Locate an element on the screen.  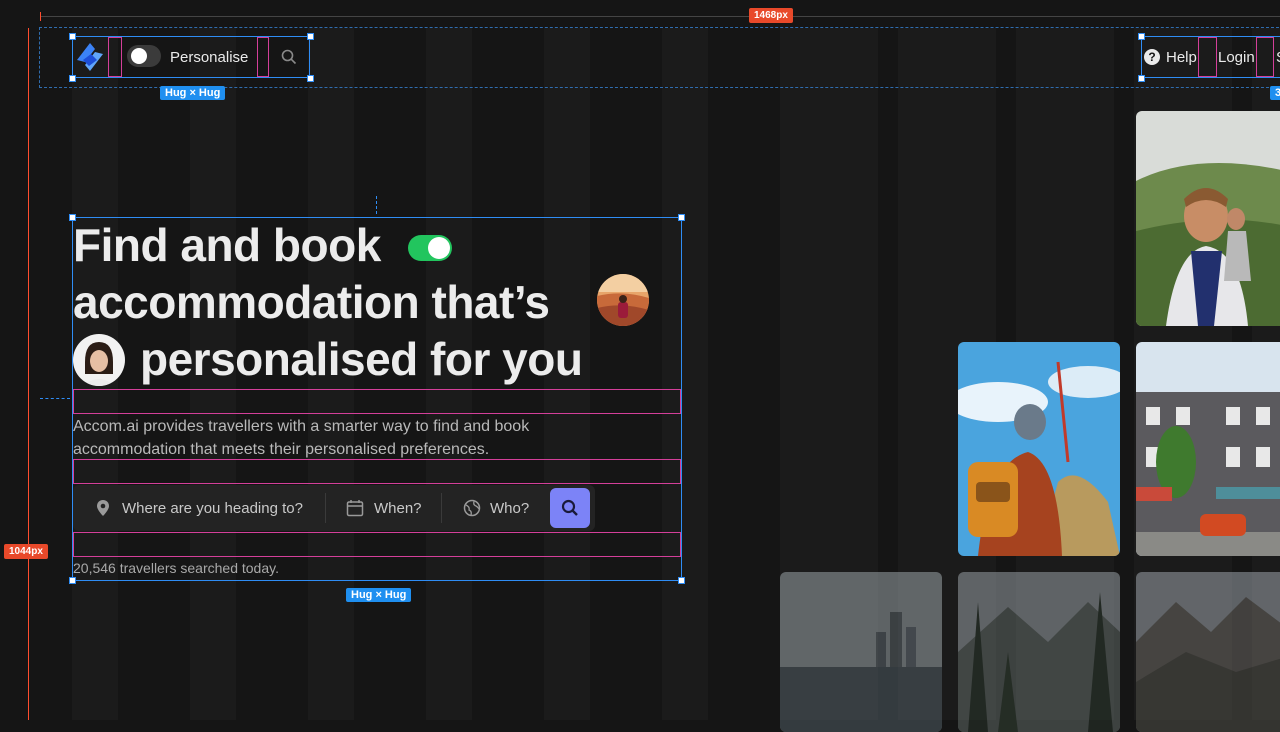
width-guide-line is located at coordinates (660, 16).